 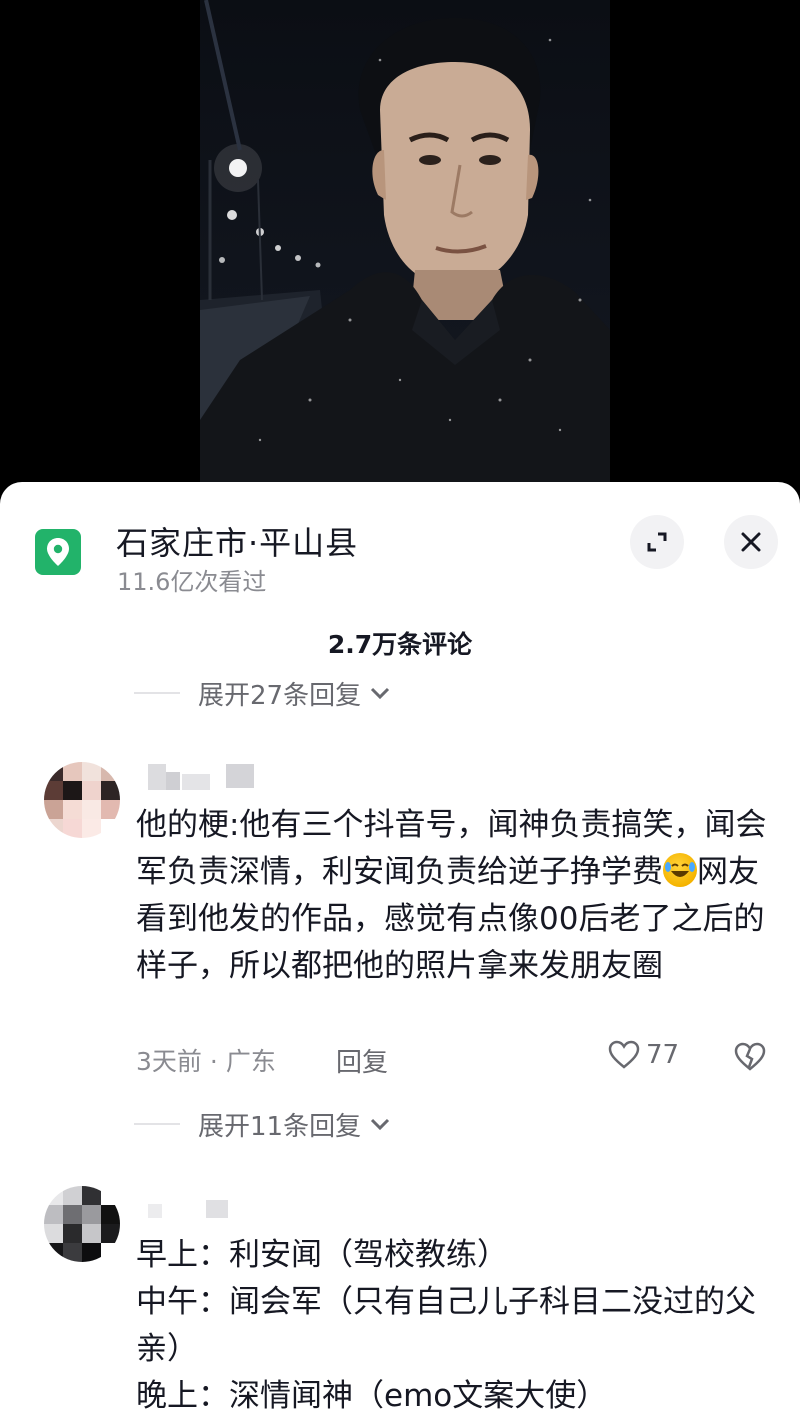 What do you see at coordinates (663, 1055) in the screenshot?
I see `like-count: 77` at bounding box center [663, 1055].